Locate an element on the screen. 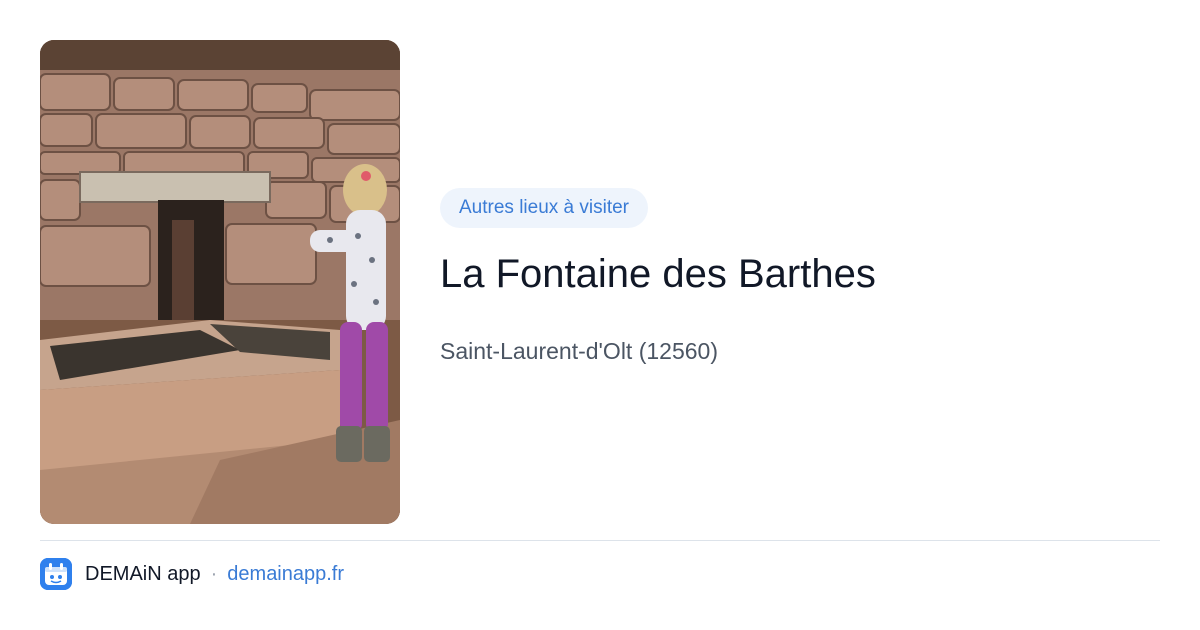  footer: DEMAiN app · demainapp.fr is located at coordinates (192, 574).